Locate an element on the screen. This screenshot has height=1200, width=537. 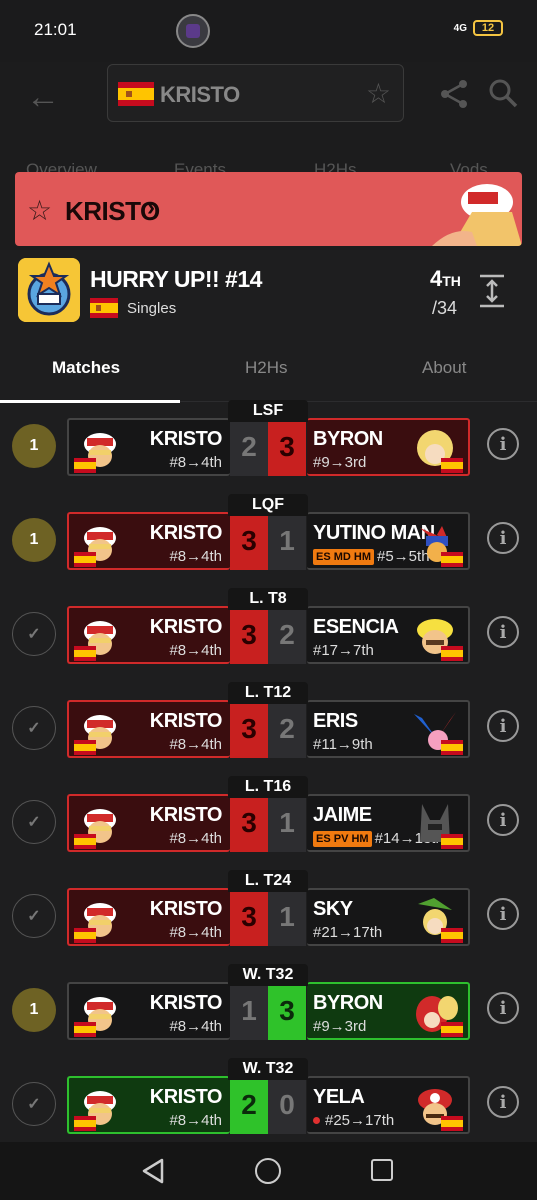
match-card: KRISTO #8→4th 3 2 ERIS #11→9th is located at coordinates (268, 729).